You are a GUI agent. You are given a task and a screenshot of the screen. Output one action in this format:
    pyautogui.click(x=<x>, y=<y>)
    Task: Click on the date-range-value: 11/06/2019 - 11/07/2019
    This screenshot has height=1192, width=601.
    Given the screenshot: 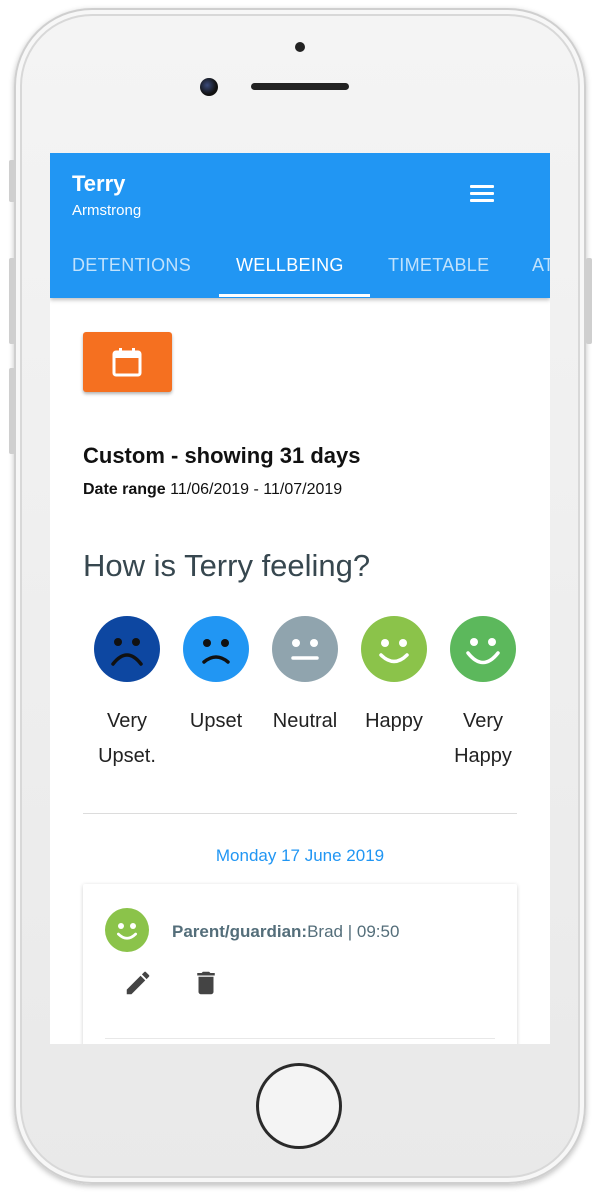 What is the action you would take?
    pyautogui.click(x=256, y=489)
    